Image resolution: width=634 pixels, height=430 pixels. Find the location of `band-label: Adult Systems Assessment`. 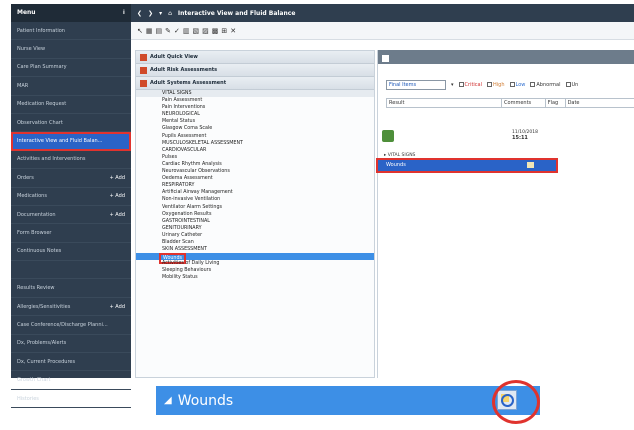

band-label: Adult Systems Assessment is located at coordinates (188, 83).